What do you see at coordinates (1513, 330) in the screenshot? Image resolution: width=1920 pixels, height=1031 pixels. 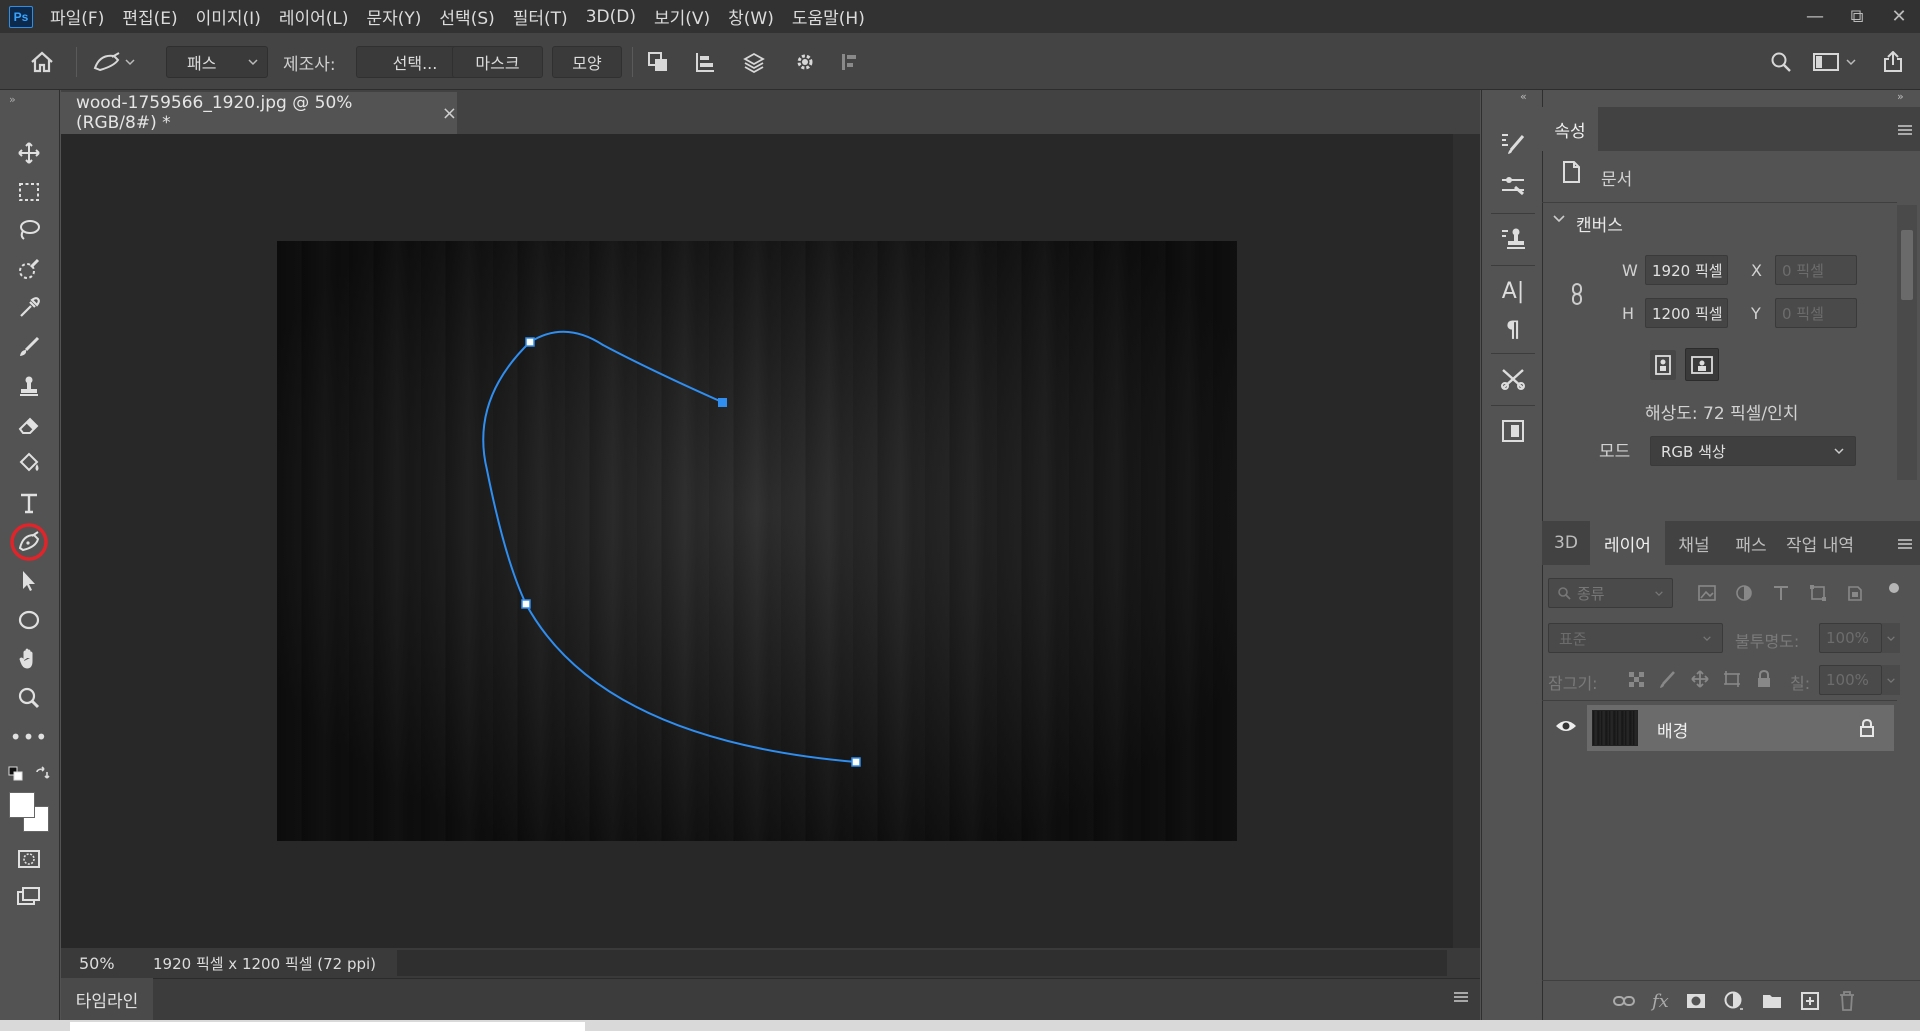 I see `paragraph-panel-icon: ¶` at bounding box center [1513, 330].